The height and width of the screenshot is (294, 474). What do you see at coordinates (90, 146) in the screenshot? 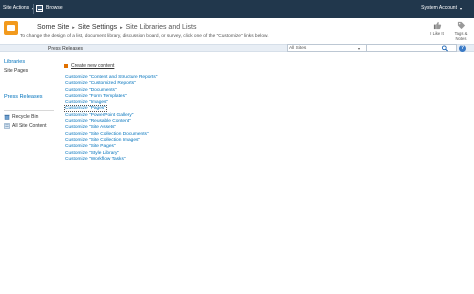
I see `customize-link: Customize "Site Pages"` at bounding box center [90, 146].